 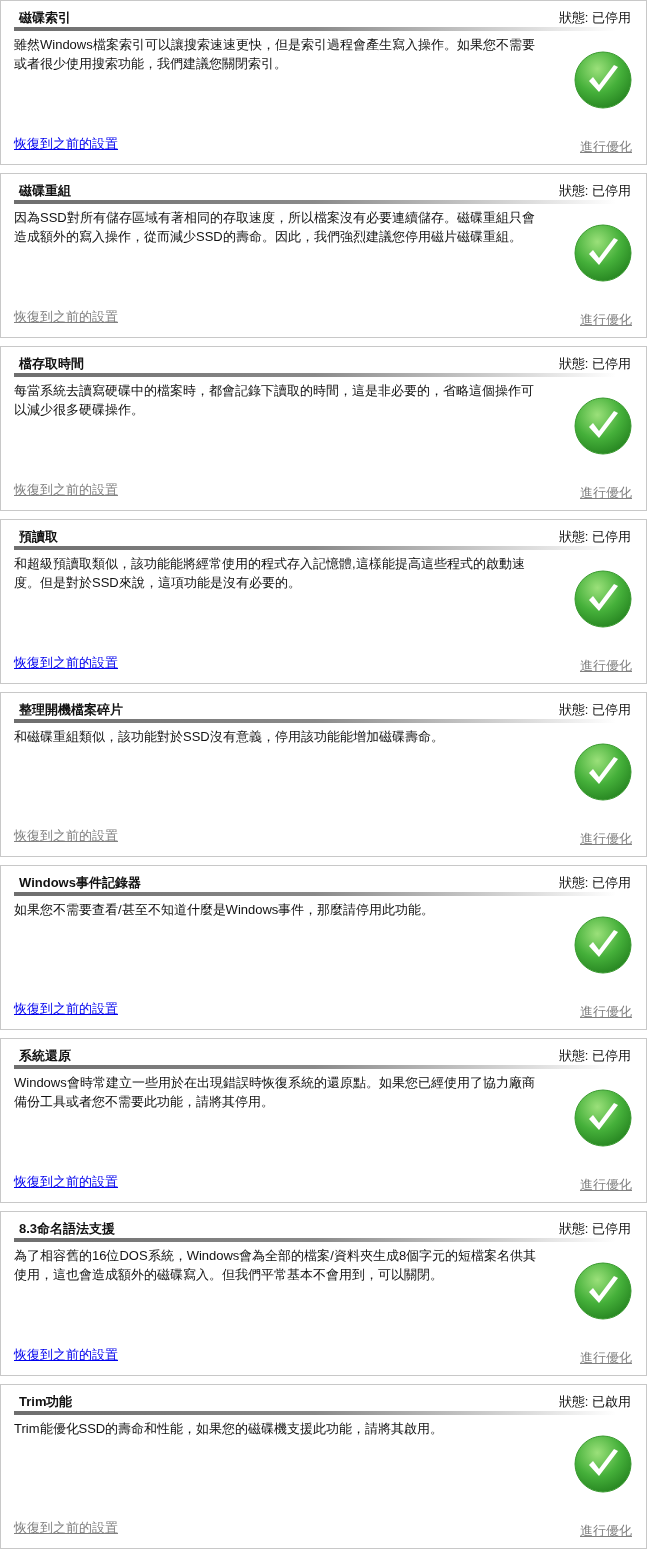 I want to click on description-text: 每當系統去讀寫硬碟中的檔案時，都會記錄下讀取的時間，這是非必要的，省略這個操作可以減少很多硬碟操作。, so click(x=274, y=400).